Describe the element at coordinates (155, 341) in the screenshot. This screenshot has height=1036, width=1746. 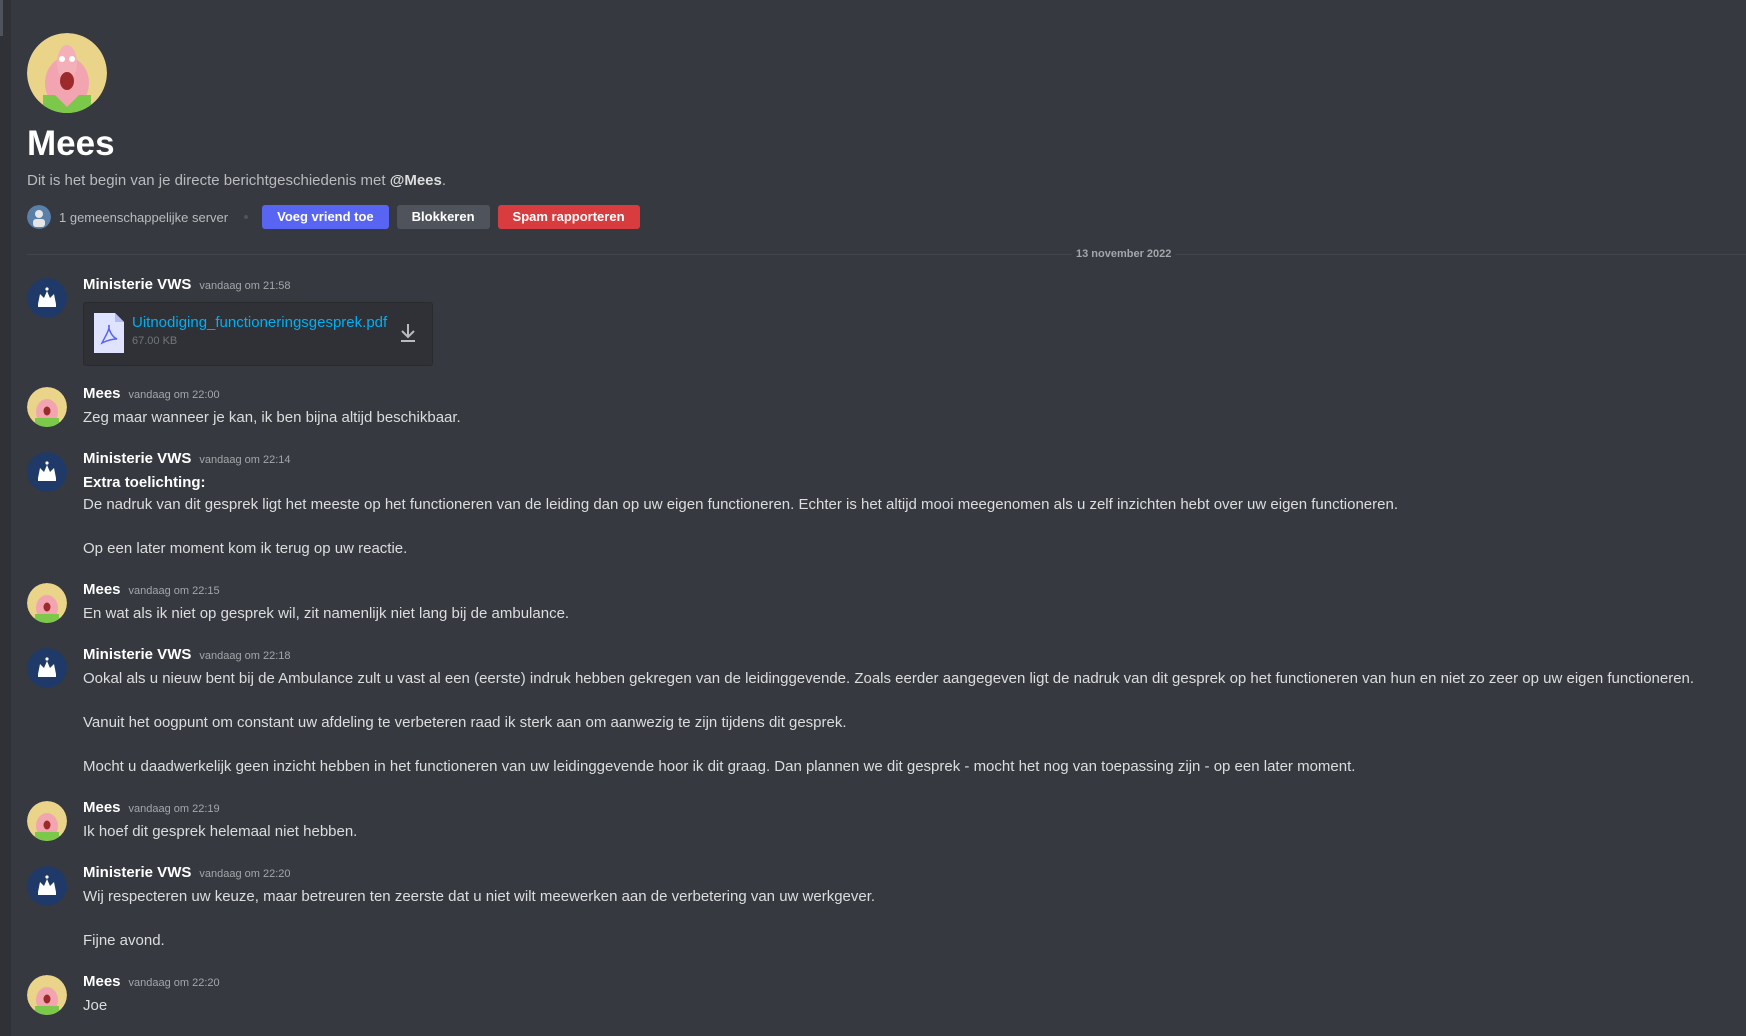
I see `attachment-filesize: 67.00 KB` at that location.